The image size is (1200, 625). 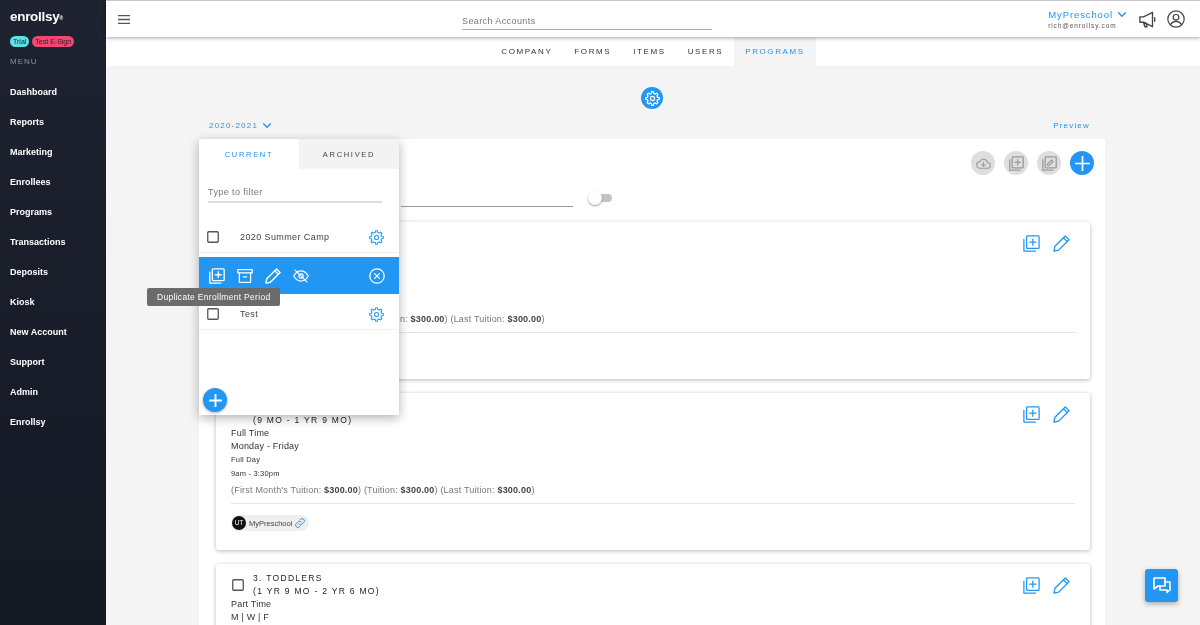 I want to click on sidebar-item: Reports, so click(x=27, y=122).